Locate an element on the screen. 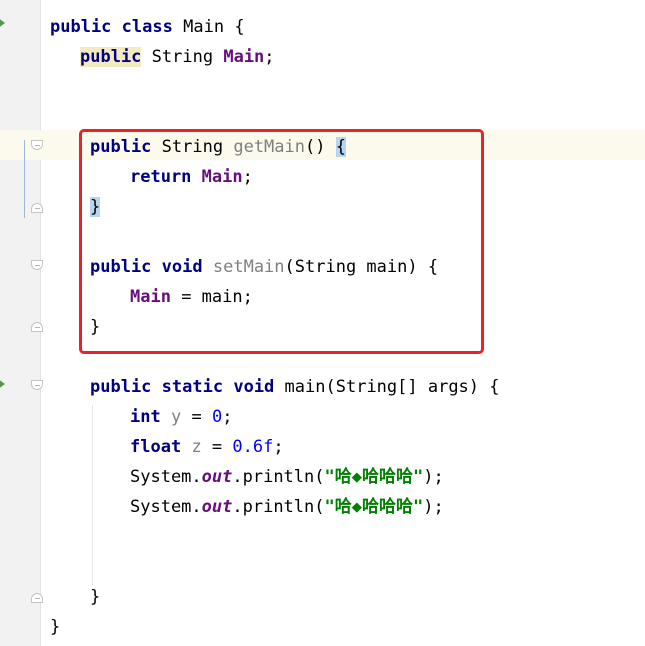 Image resolution: width=645 pixels, height=646 pixels. fold-getter-end-icon is located at coordinates (37, 208).